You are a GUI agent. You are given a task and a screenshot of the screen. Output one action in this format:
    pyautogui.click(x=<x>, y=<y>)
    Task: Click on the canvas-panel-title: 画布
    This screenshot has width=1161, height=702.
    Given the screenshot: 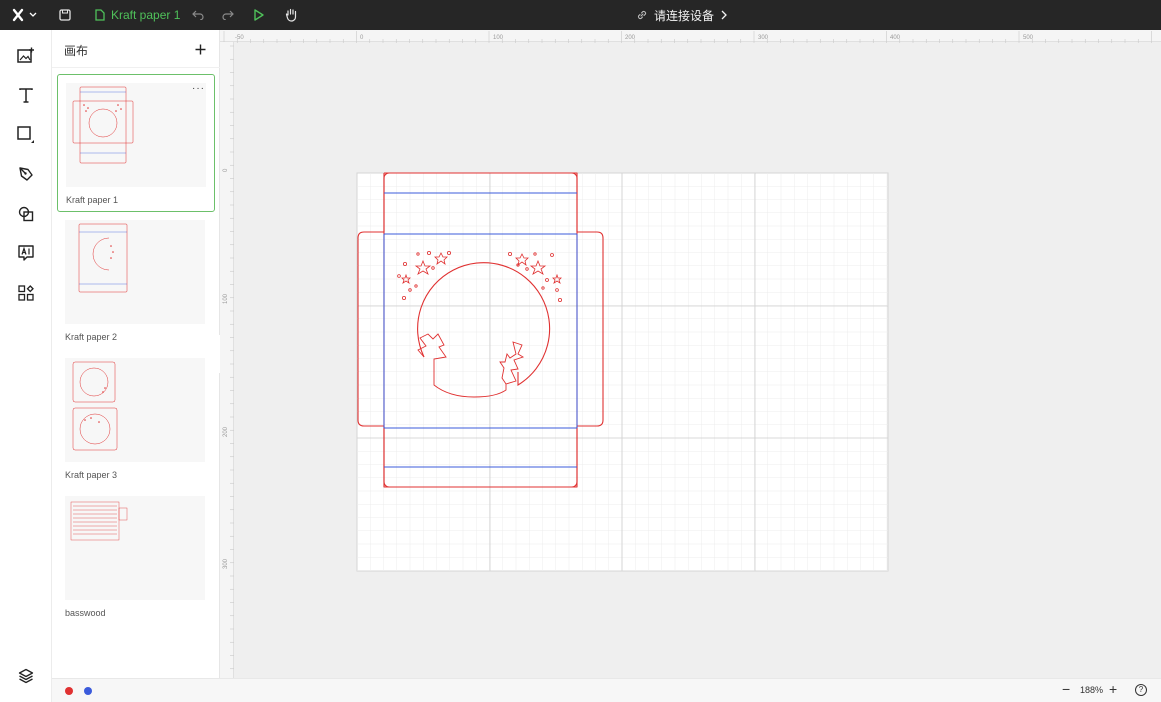 What is the action you would take?
    pyautogui.click(x=76, y=51)
    